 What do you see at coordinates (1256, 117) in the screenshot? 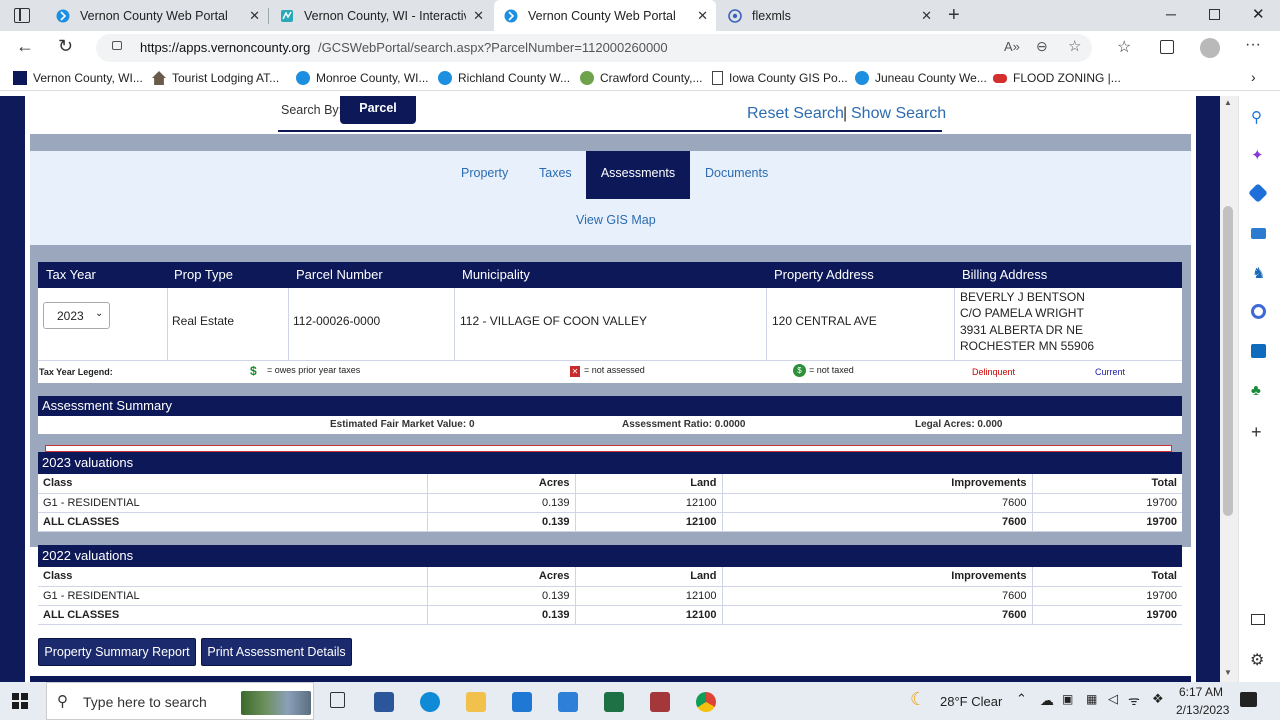
I see `search-icon: ⚲` at bounding box center [1256, 117].